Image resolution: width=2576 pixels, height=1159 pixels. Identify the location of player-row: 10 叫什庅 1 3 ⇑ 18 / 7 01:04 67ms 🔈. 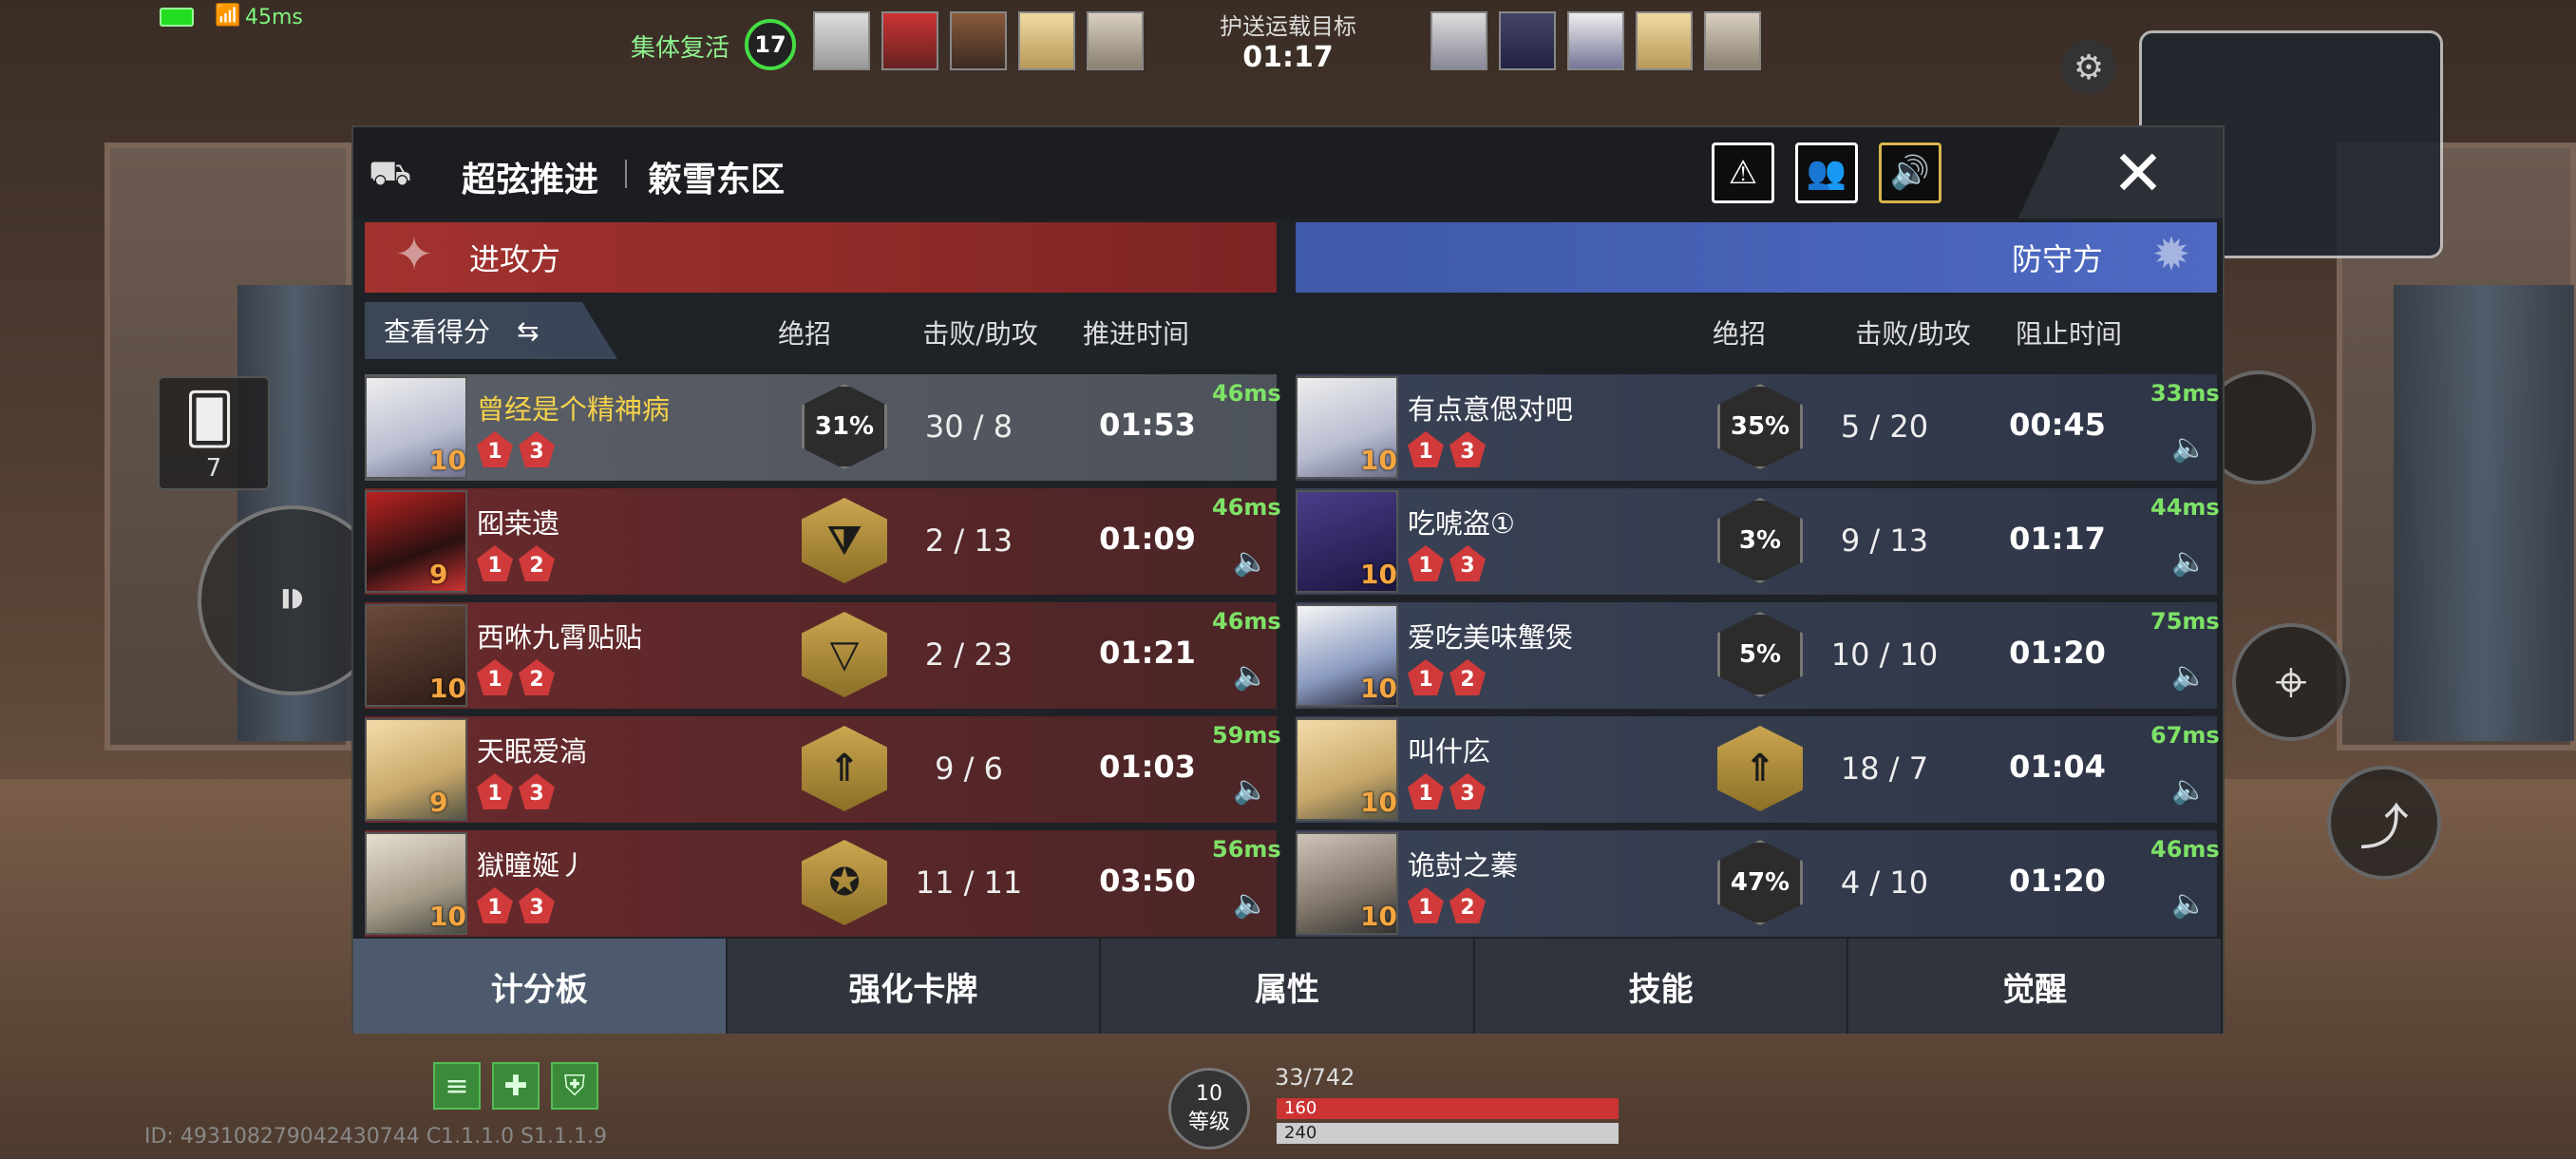
(1758, 769).